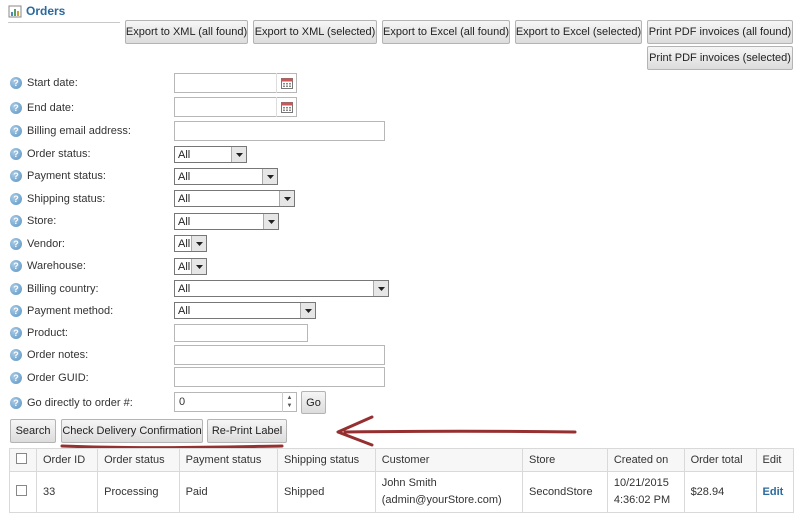  I want to click on column-order-total: Order total, so click(720, 460).